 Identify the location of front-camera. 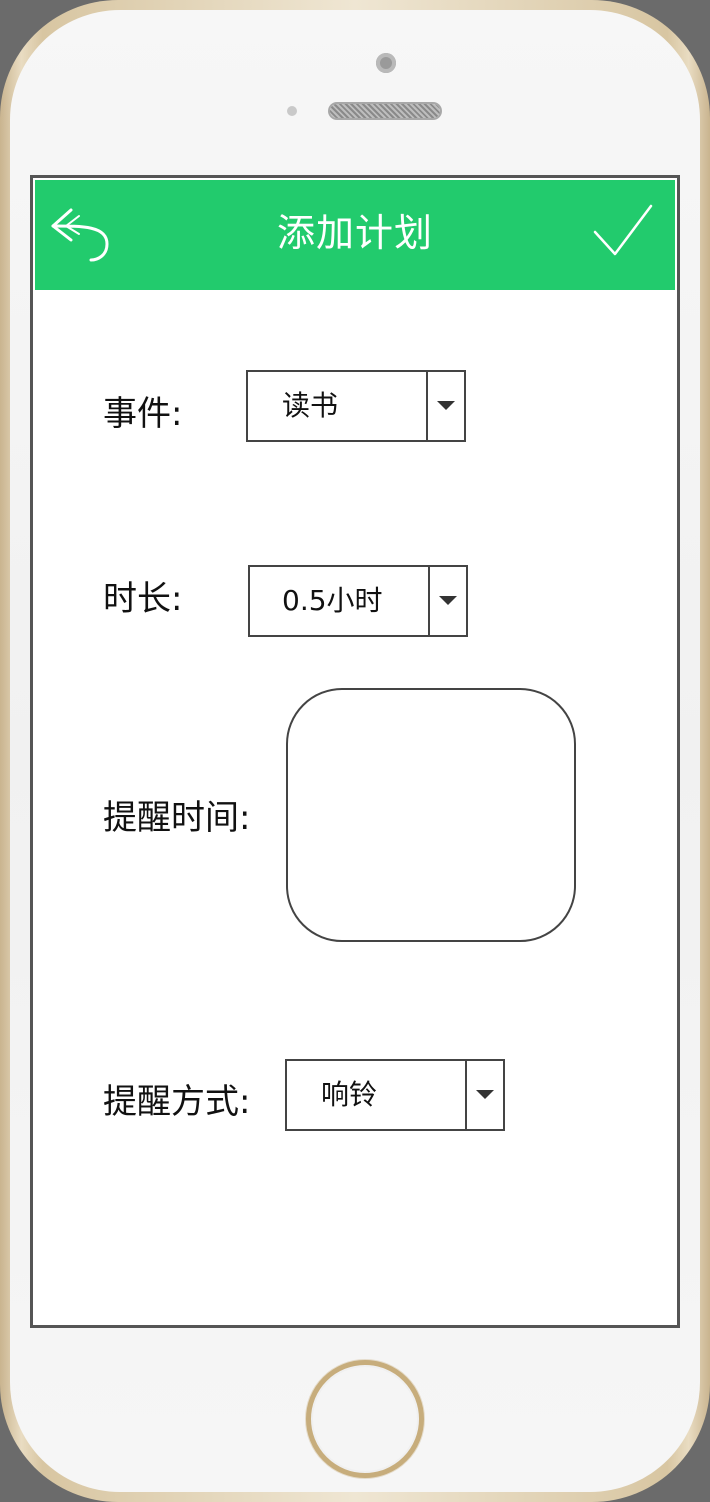
(386, 63).